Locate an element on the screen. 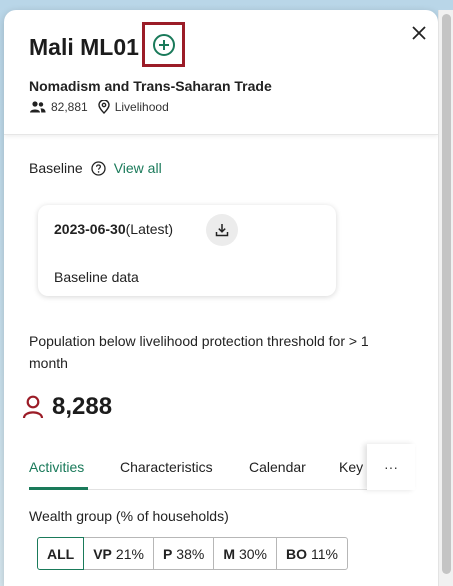  population-meta: 82,881 is located at coordinates (58, 107).